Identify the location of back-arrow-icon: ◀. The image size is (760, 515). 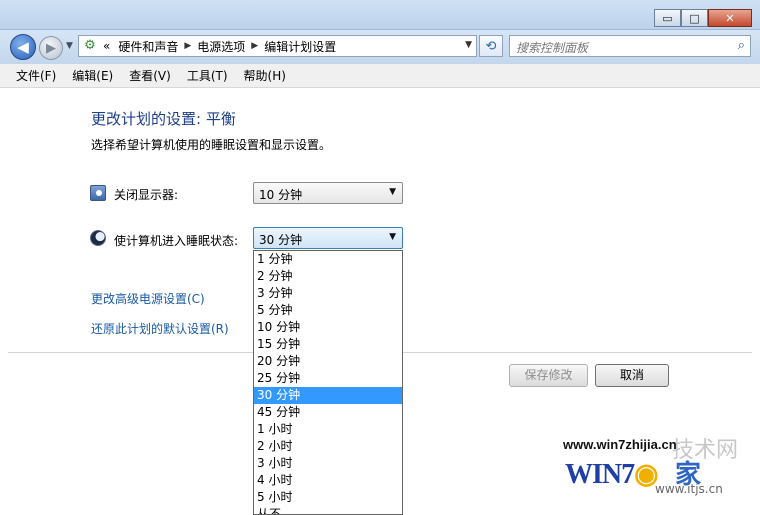
(23, 47).